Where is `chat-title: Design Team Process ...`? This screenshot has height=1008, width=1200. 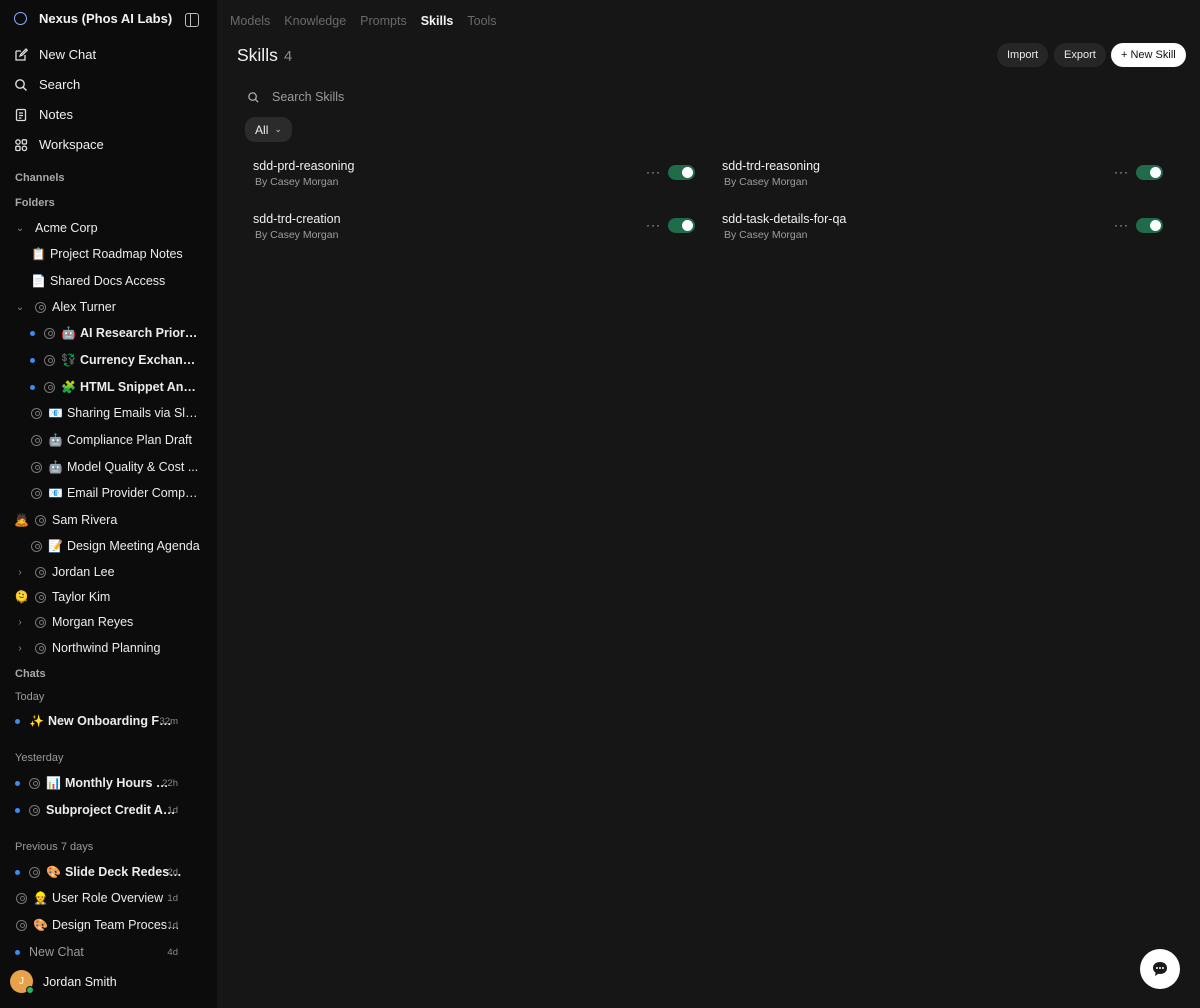
chat-title: Design Team Process ... is located at coordinates (116, 925).